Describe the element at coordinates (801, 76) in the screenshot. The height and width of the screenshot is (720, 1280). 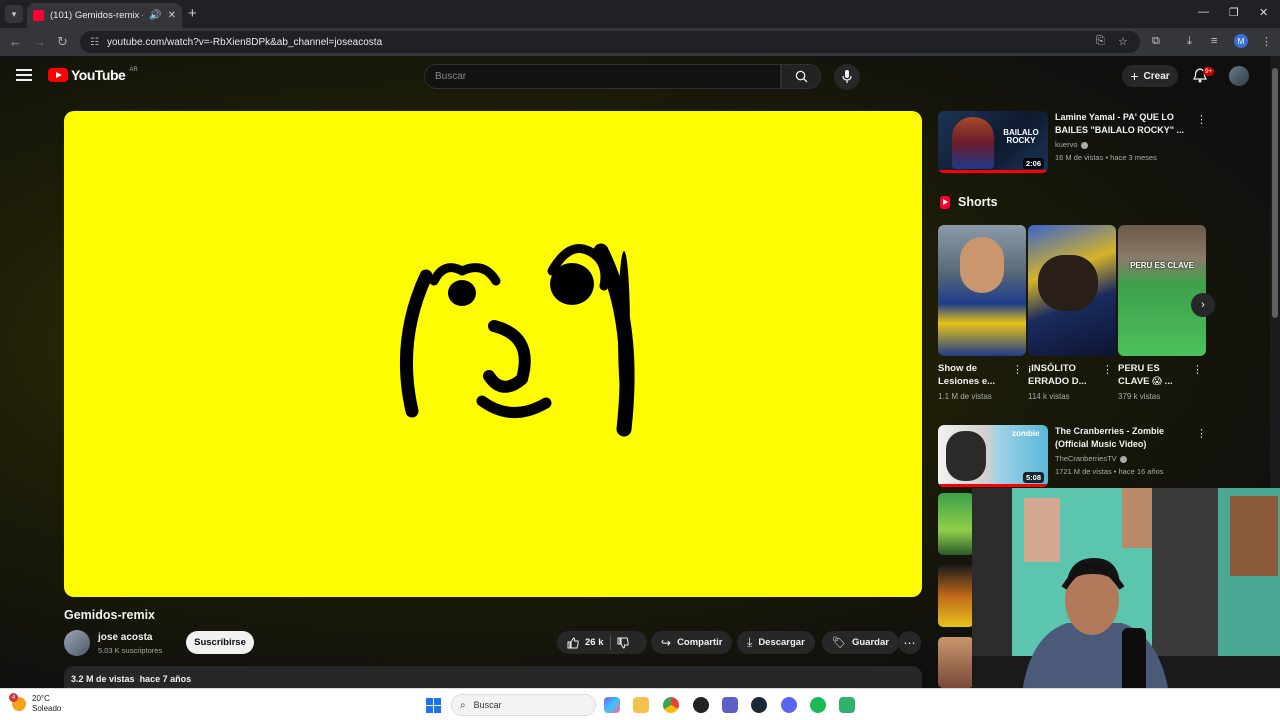
I see `search-button` at that location.